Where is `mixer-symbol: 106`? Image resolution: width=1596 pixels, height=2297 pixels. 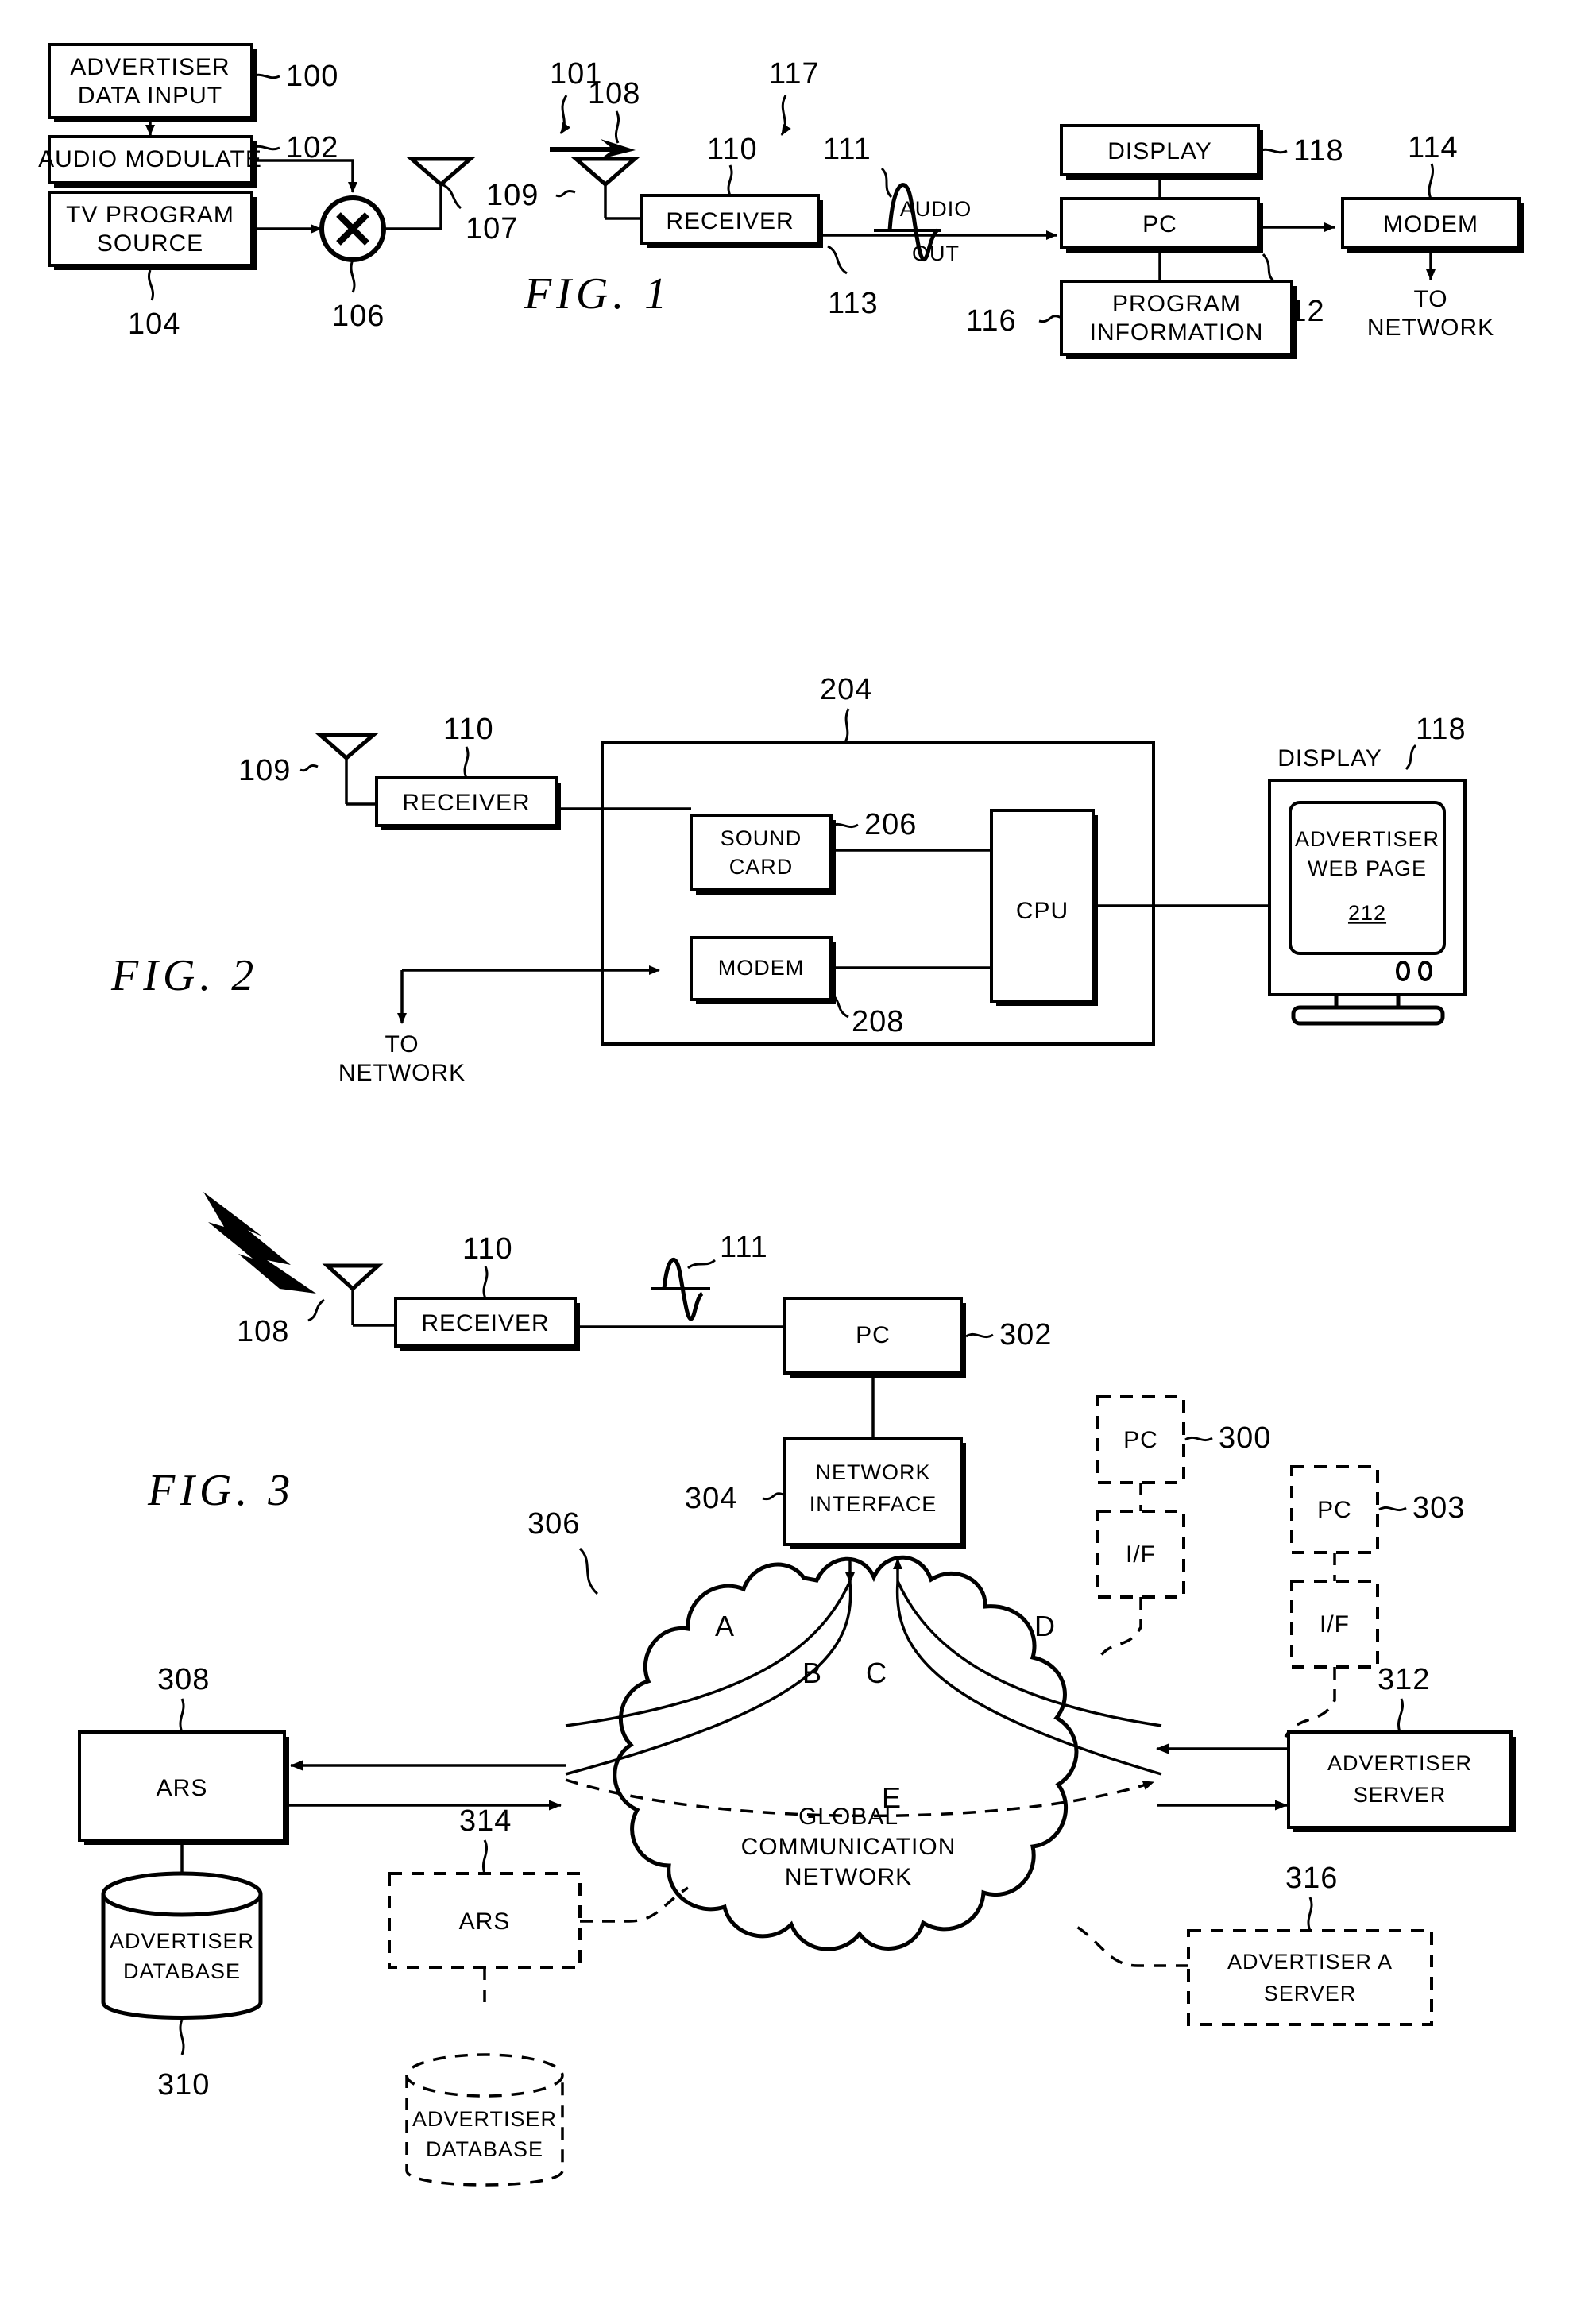
mixer-symbol: 106 is located at coordinates (353, 264).